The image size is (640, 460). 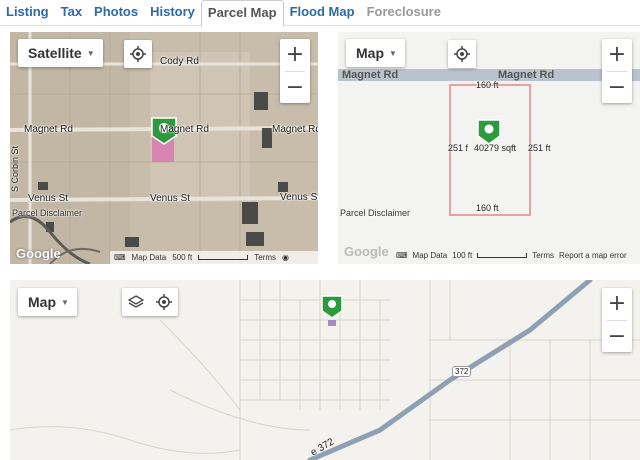 I want to click on tab-tax: Tax, so click(x=71, y=13).